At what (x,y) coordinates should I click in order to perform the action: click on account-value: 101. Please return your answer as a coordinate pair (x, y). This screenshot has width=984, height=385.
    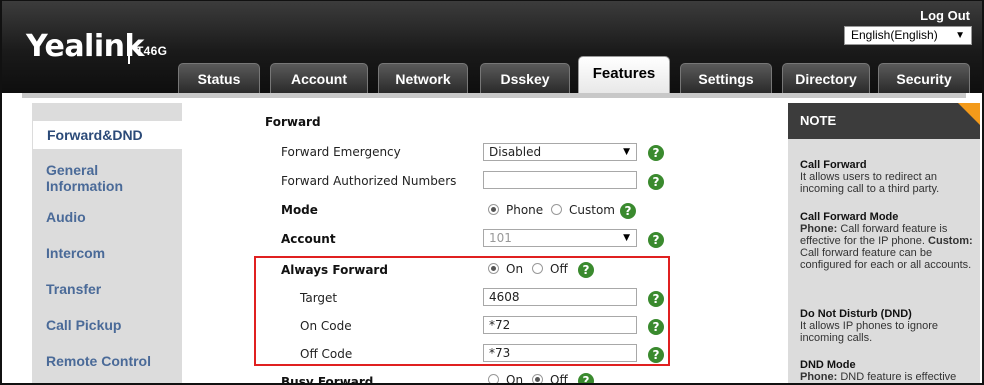
    Looking at the image, I should click on (500, 238).